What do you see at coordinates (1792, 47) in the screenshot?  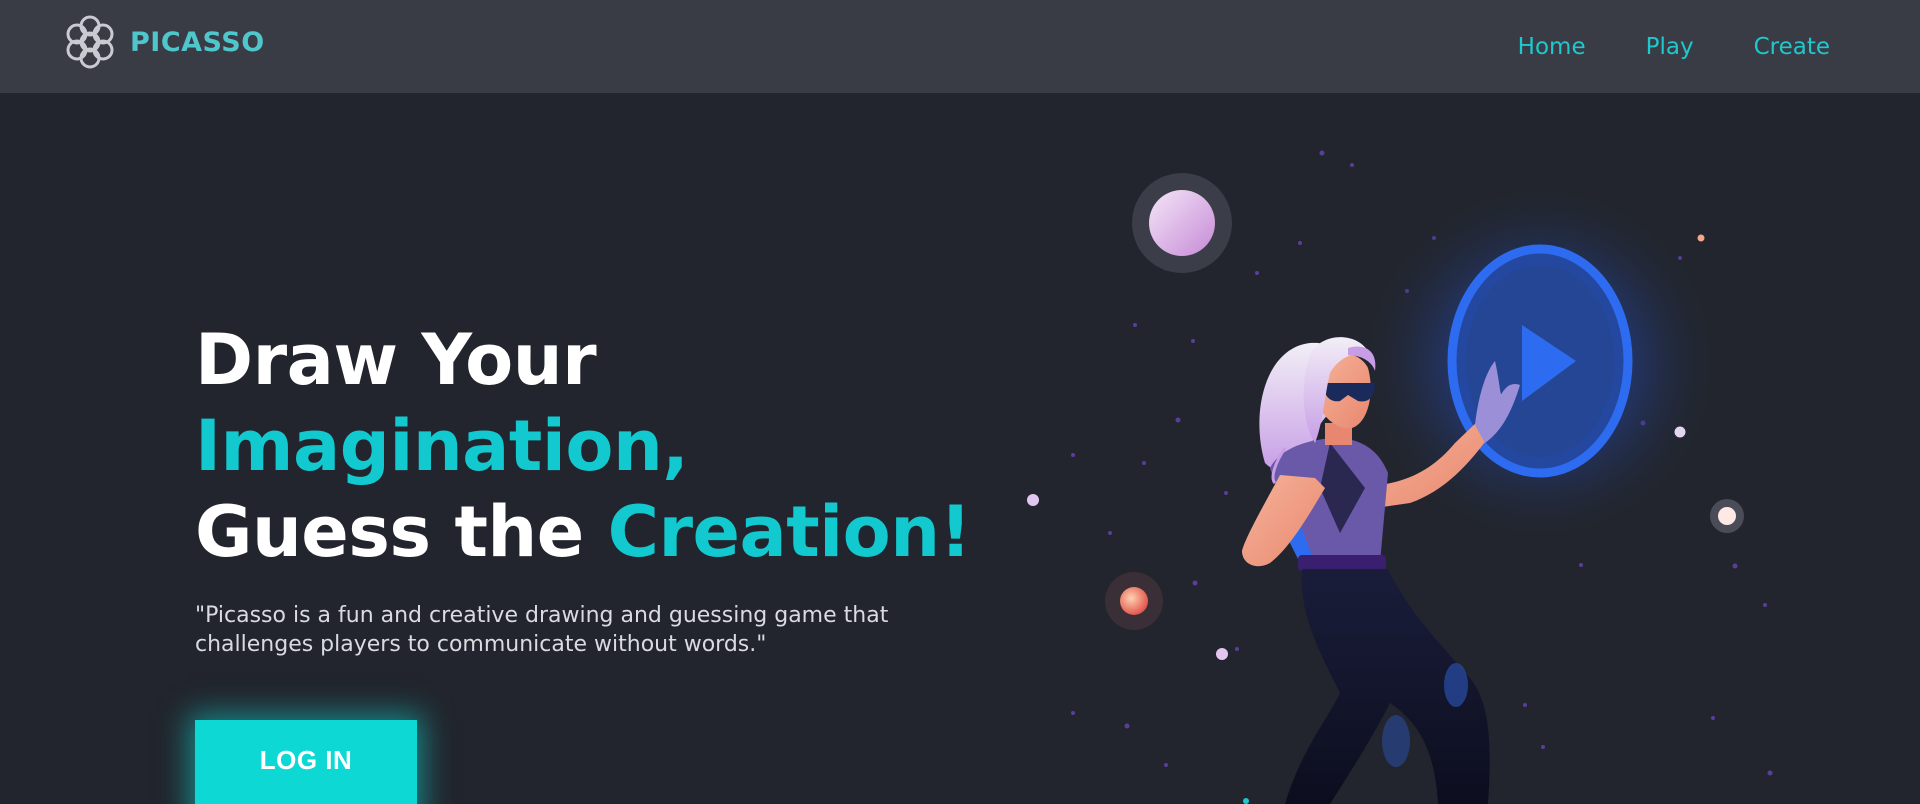 I see `nav-create-link: Create` at bounding box center [1792, 47].